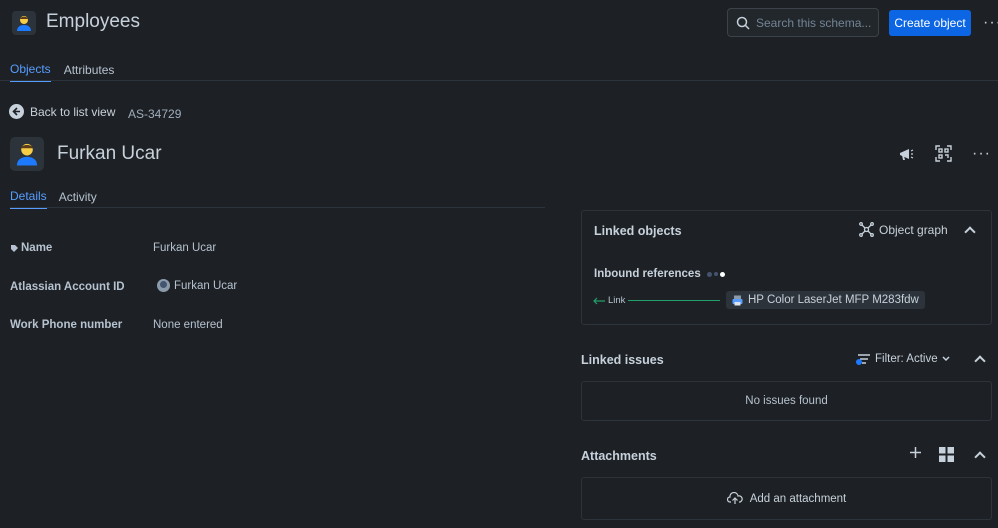 The image size is (998, 528). What do you see at coordinates (943, 155) in the screenshot?
I see `qr-code-icon` at bounding box center [943, 155].